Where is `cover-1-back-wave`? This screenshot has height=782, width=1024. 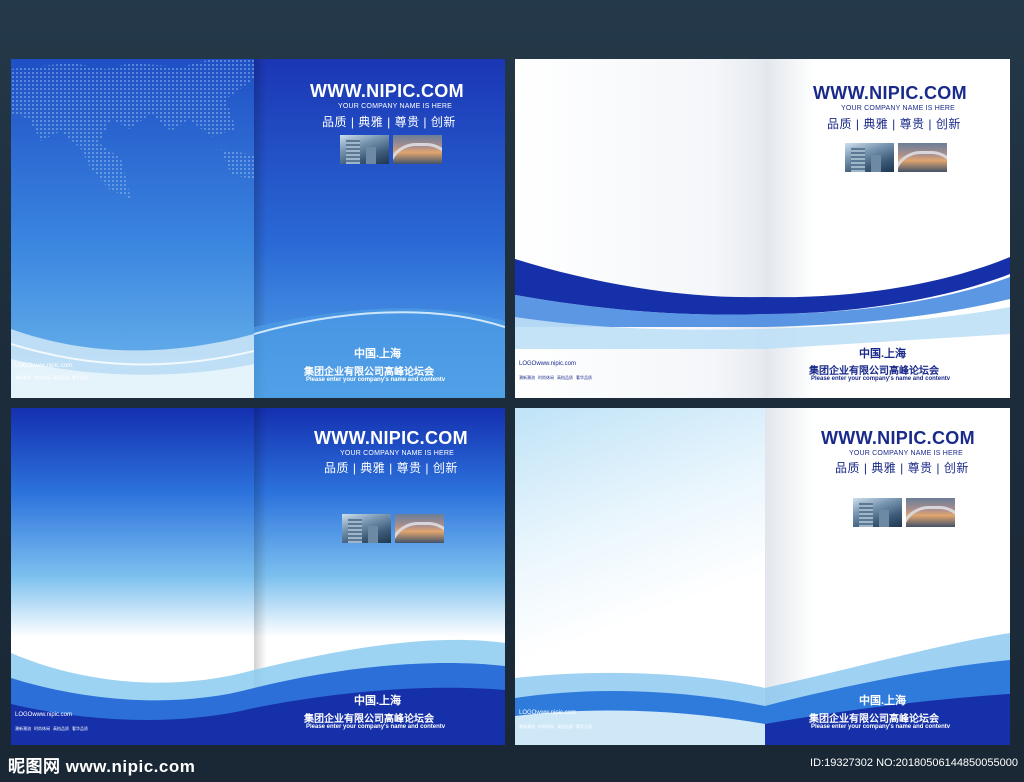
cover-1-back-wave is located at coordinates (132, 363).